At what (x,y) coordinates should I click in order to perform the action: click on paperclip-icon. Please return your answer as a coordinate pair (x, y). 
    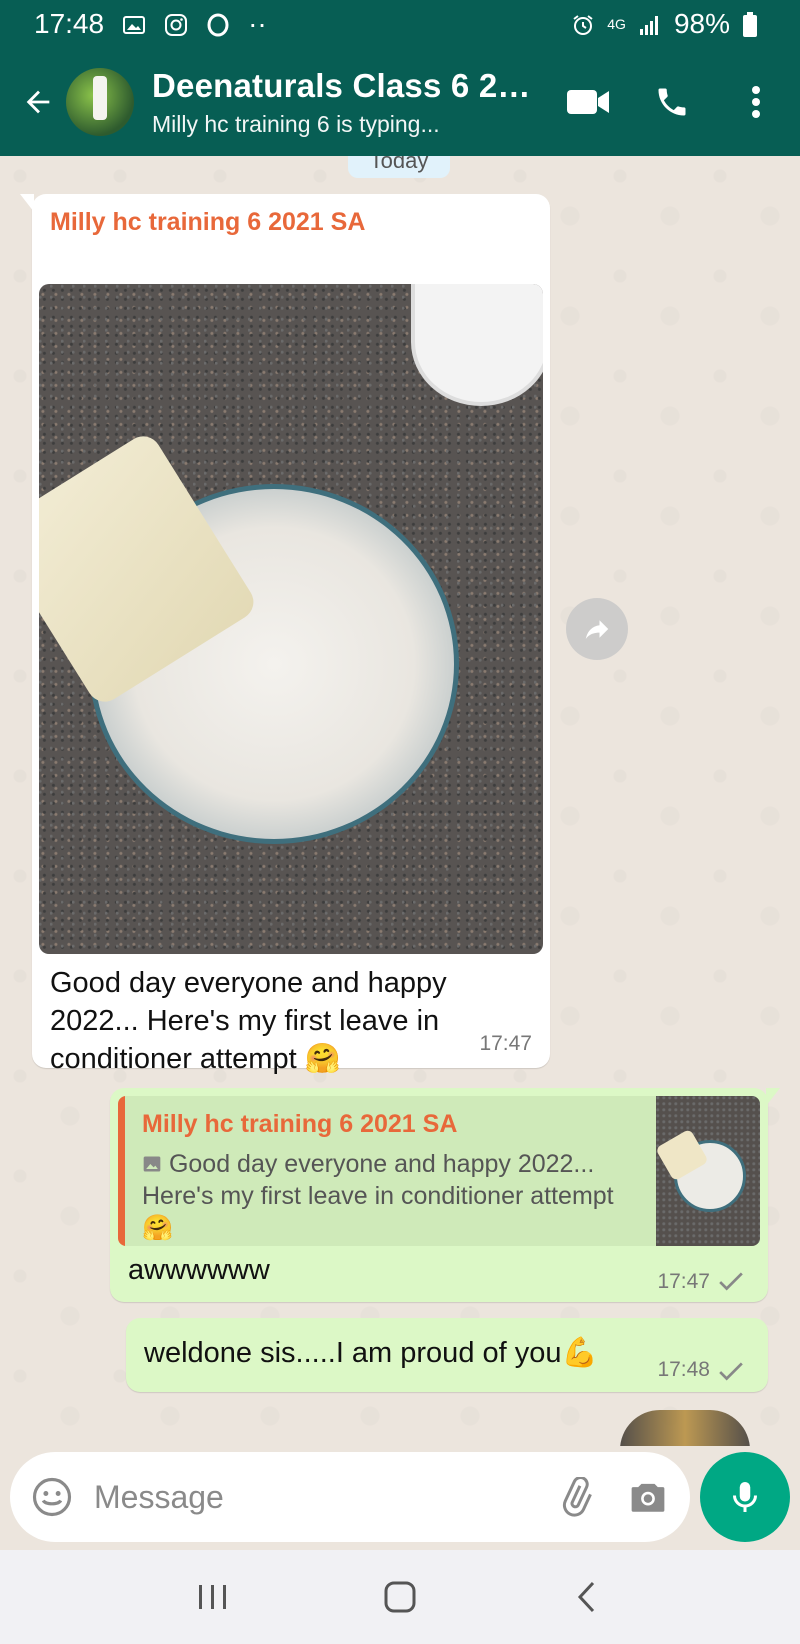
    Looking at the image, I should click on (577, 1497).